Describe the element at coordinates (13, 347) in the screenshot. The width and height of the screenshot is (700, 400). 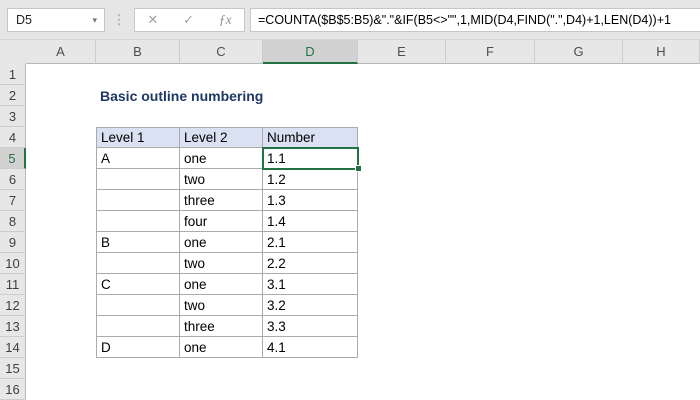
I see `row-header-14: 14` at that location.